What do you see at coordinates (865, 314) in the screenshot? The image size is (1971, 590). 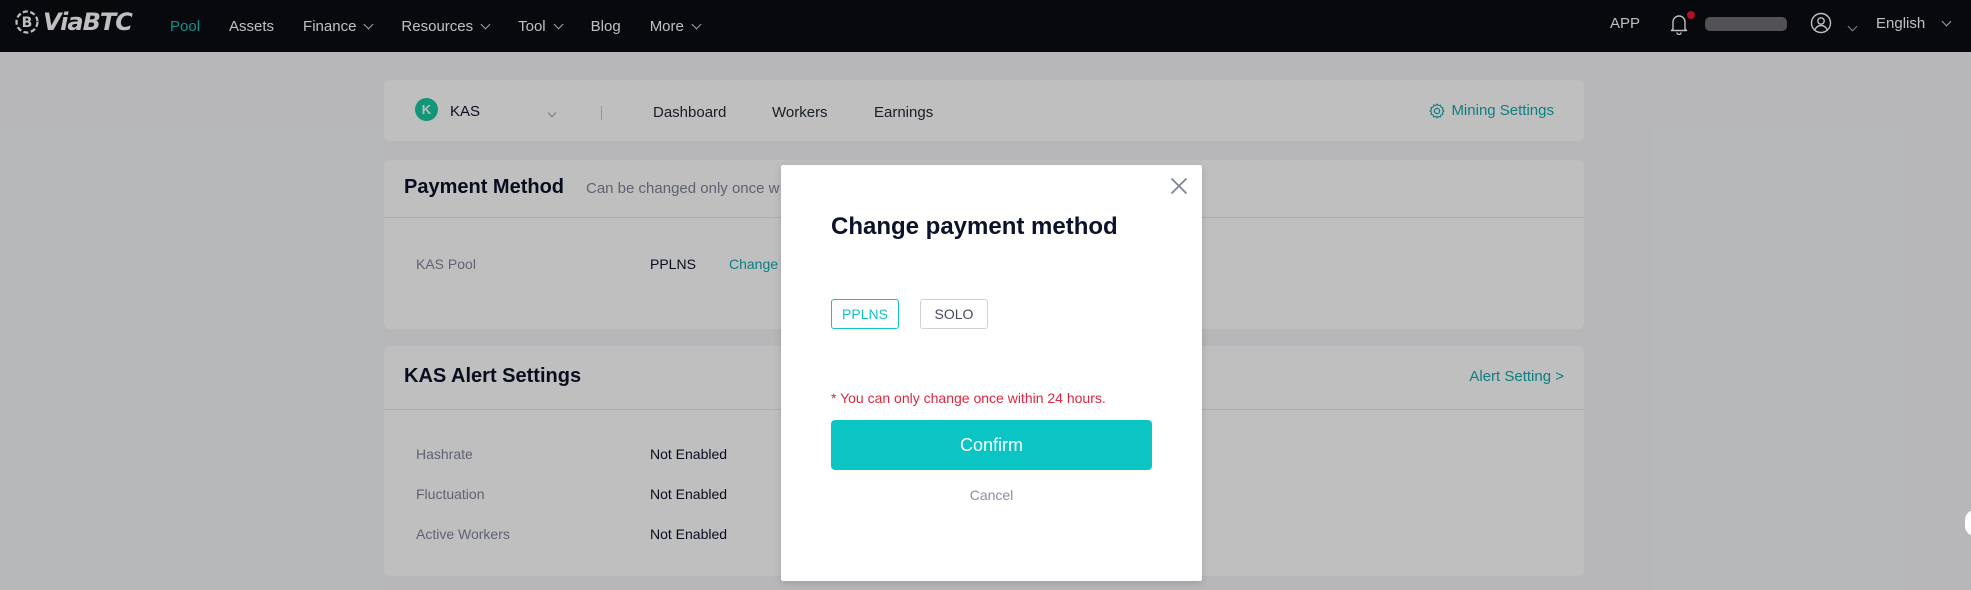 I see `option-pplns: PPLNS` at bounding box center [865, 314].